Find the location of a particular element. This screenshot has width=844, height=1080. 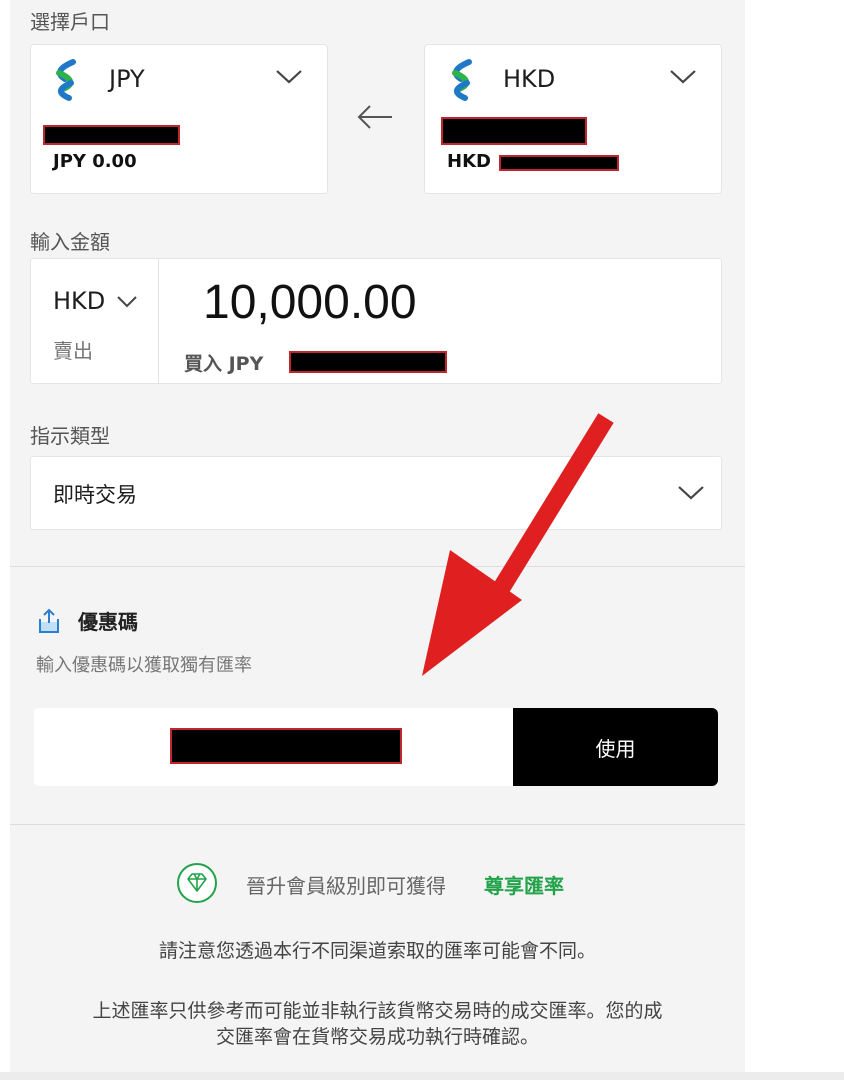

rate-disclaimer-line2: 交匯率會在貨幣交易成功執行時確認。 is located at coordinates (377, 1037).